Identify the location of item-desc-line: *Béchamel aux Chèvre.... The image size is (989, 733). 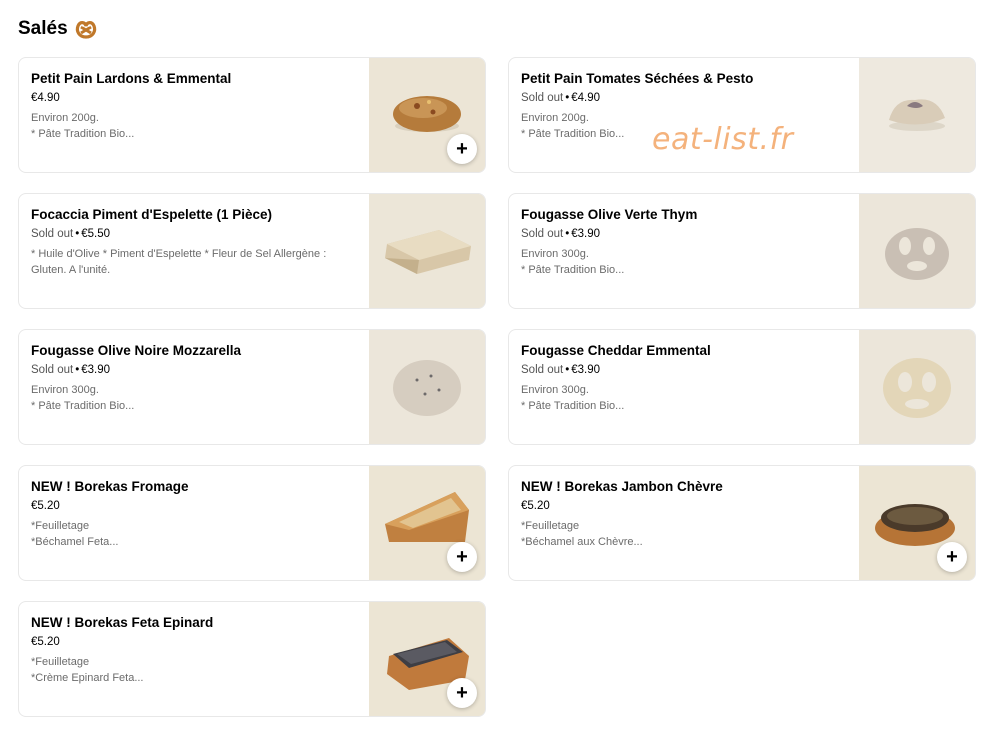
(582, 542).